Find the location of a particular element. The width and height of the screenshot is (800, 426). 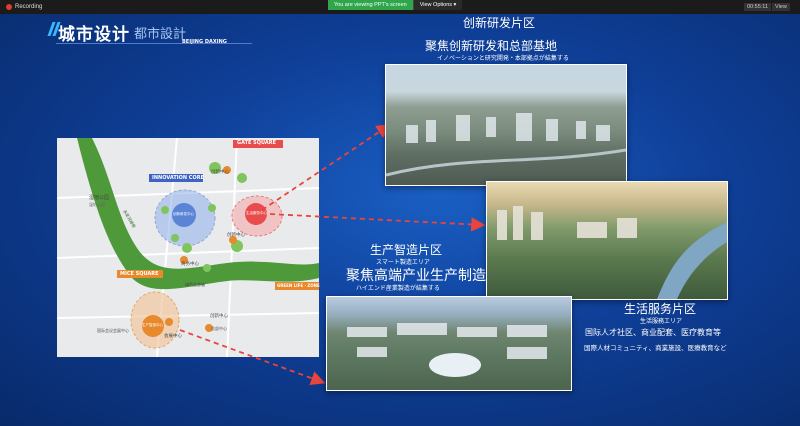

research-zone-heading: 聚焦创新研发和总部基地 is located at coordinates (491, 46).